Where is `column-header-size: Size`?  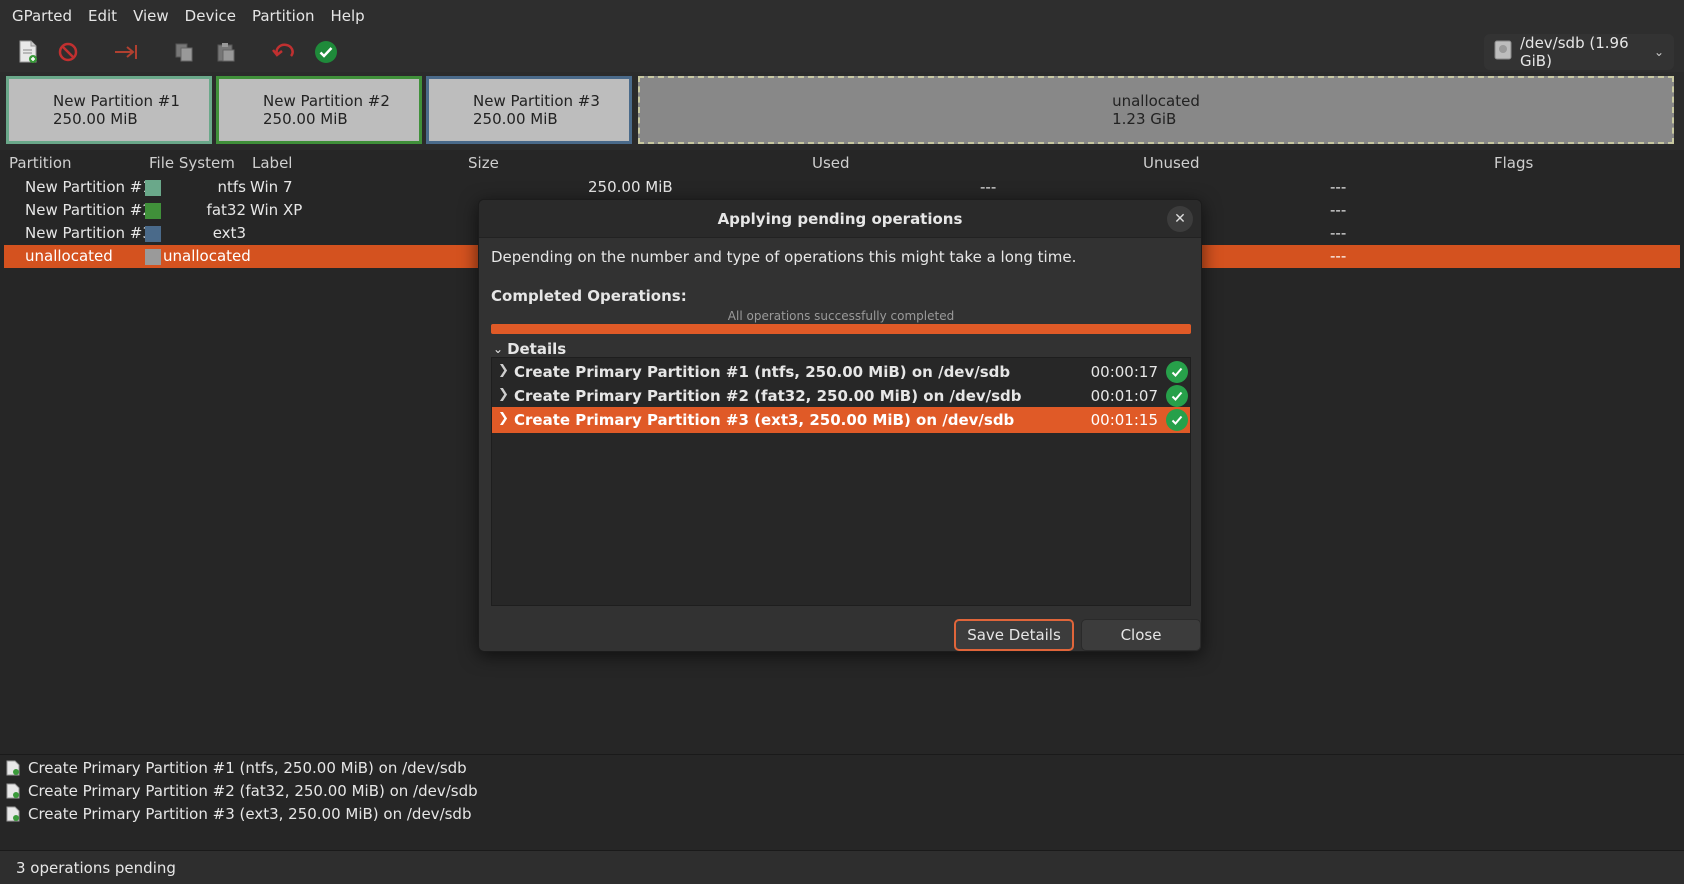
column-header-size: Size is located at coordinates (483, 163).